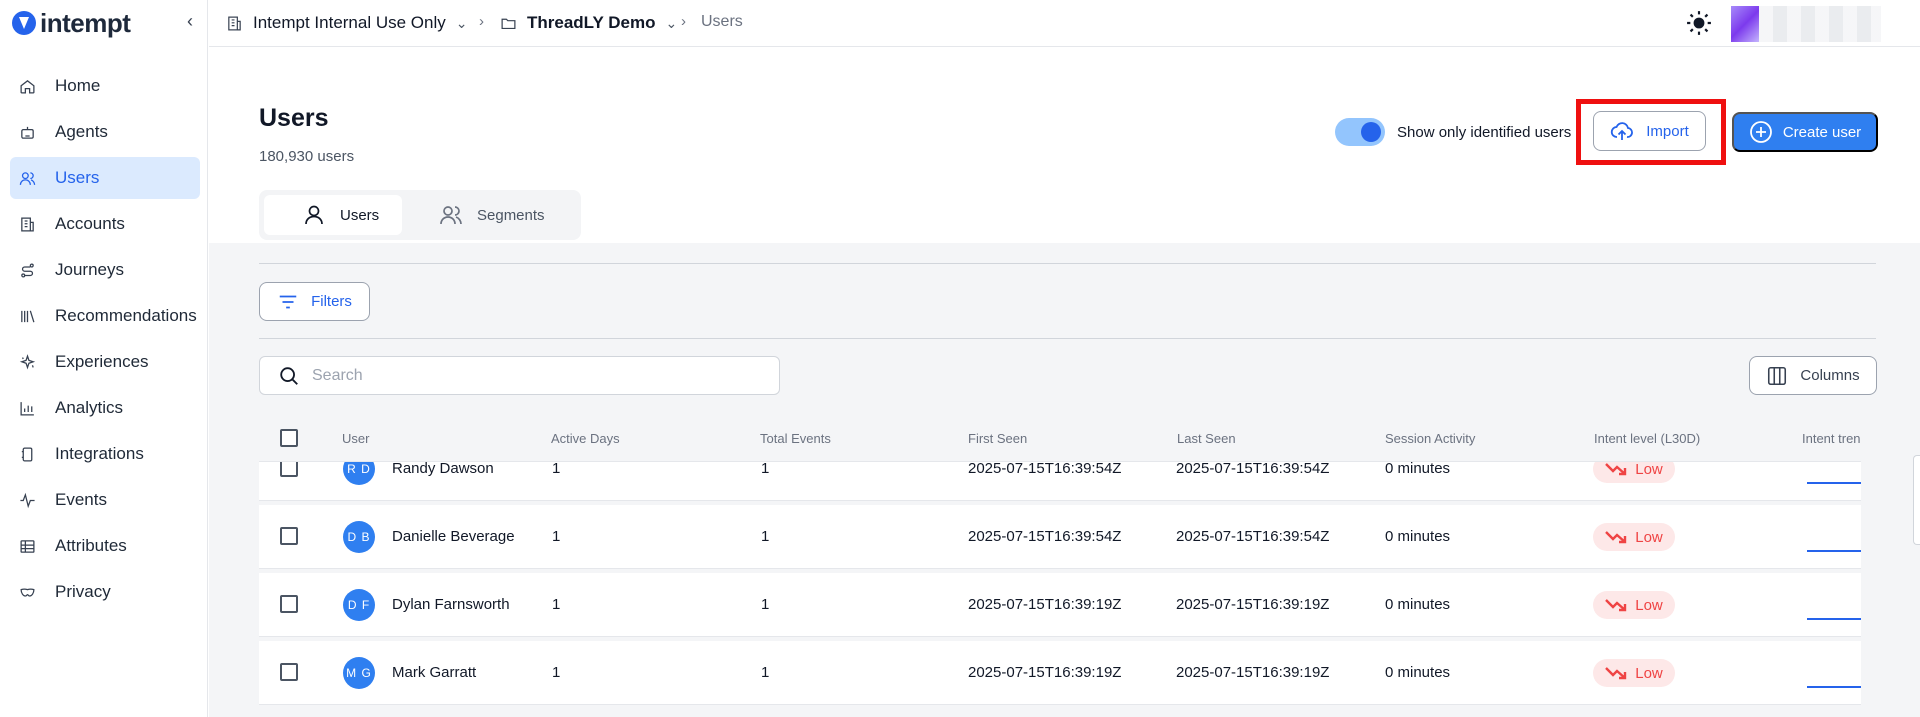  I want to click on sidebar-item-recommendations: Recommendations, so click(105, 316).